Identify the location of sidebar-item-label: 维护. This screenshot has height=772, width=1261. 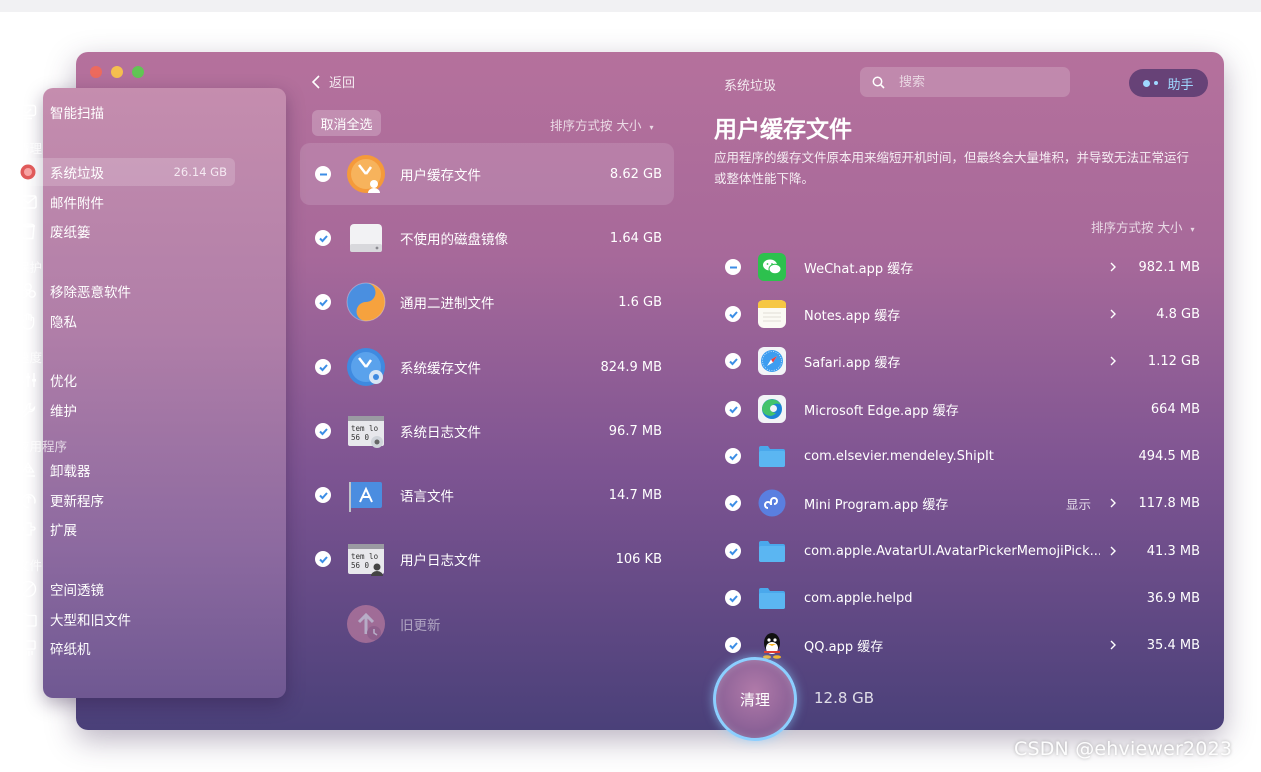
(63, 412).